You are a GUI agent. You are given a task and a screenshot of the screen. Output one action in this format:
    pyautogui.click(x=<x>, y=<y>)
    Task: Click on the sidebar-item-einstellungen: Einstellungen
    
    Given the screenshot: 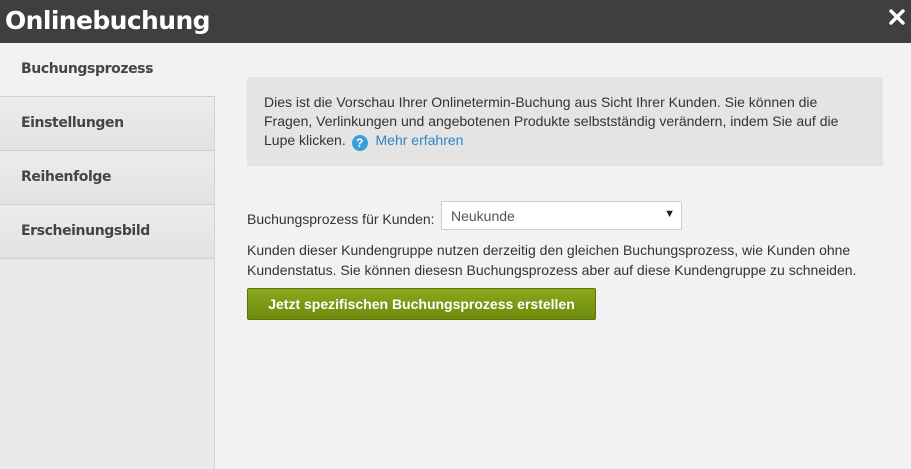 What is the action you would take?
    pyautogui.click(x=107, y=124)
    